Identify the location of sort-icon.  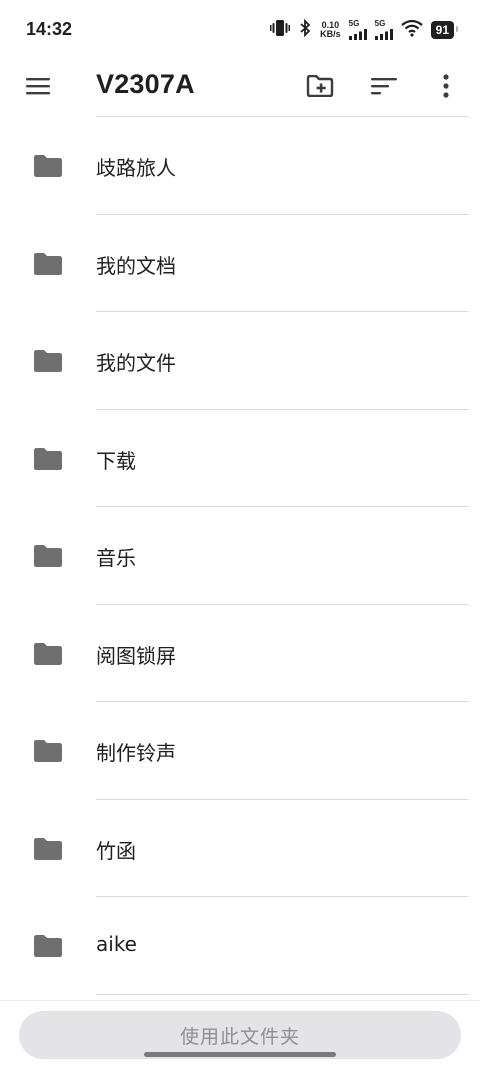
(384, 86).